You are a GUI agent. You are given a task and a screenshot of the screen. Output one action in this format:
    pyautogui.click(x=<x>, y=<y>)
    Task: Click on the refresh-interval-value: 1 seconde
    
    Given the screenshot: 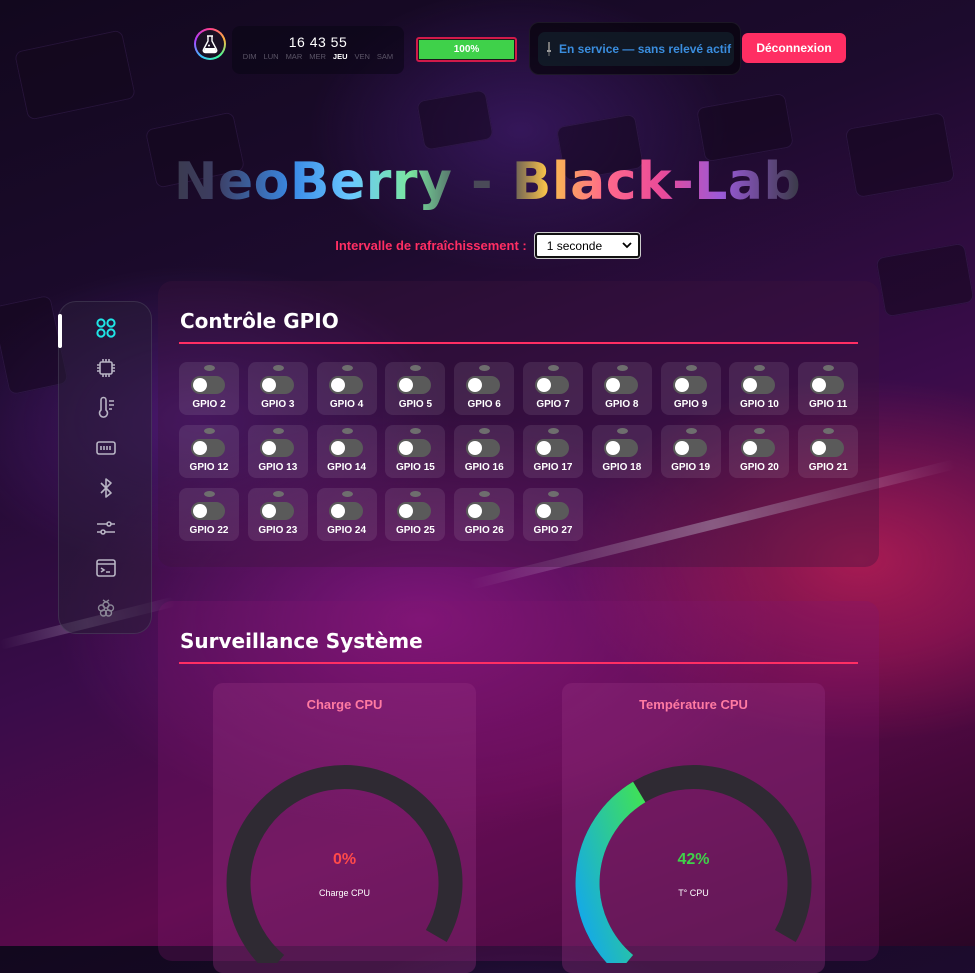 What is the action you would take?
    pyautogui.click(x=574, y=245)
    